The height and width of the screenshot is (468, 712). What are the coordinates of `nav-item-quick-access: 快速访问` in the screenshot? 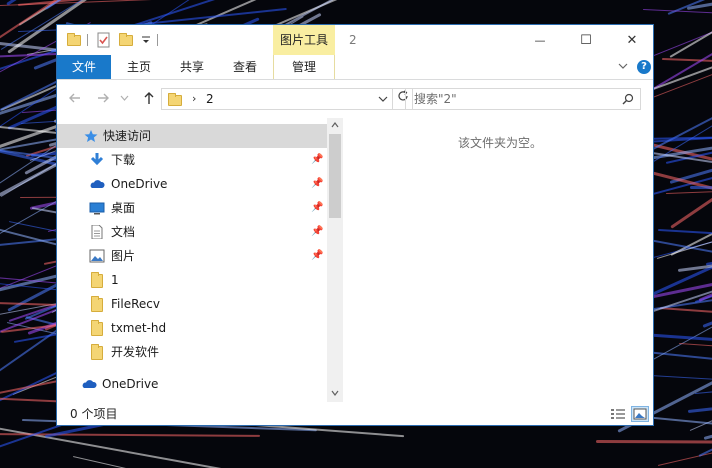 It's located at (192, 136).